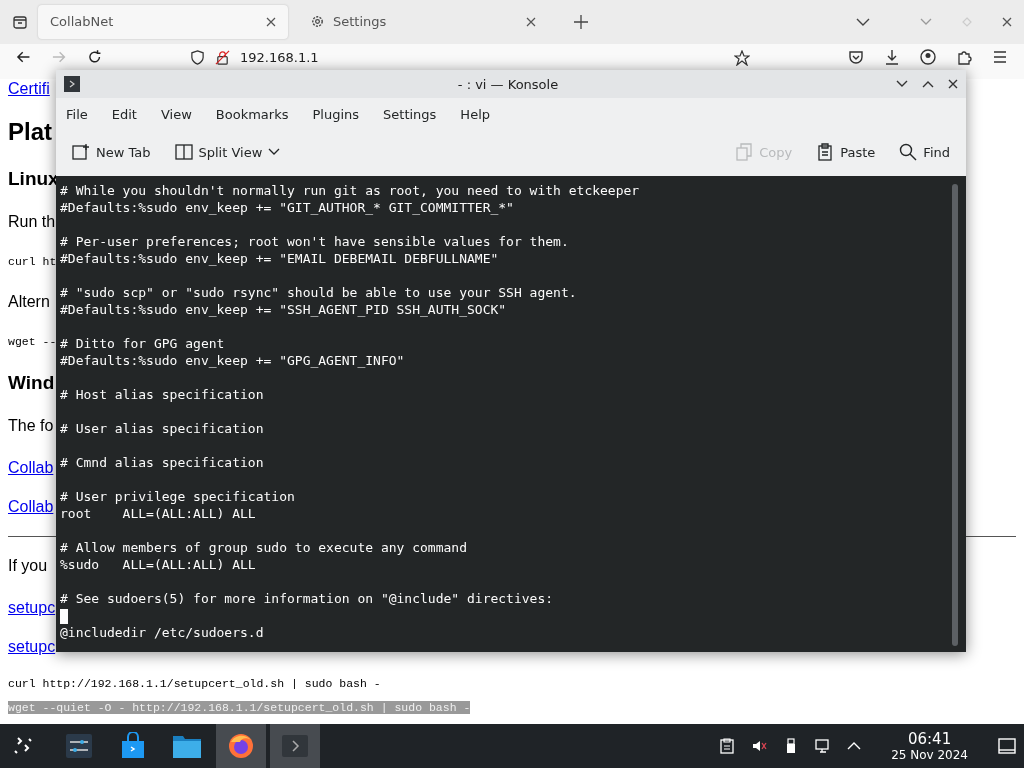  I want to click on terminal-line: #Defaults:%sudo env_keep += "EMAIL DEBEMAIL DEBFULLNAME", so click(280, 258).